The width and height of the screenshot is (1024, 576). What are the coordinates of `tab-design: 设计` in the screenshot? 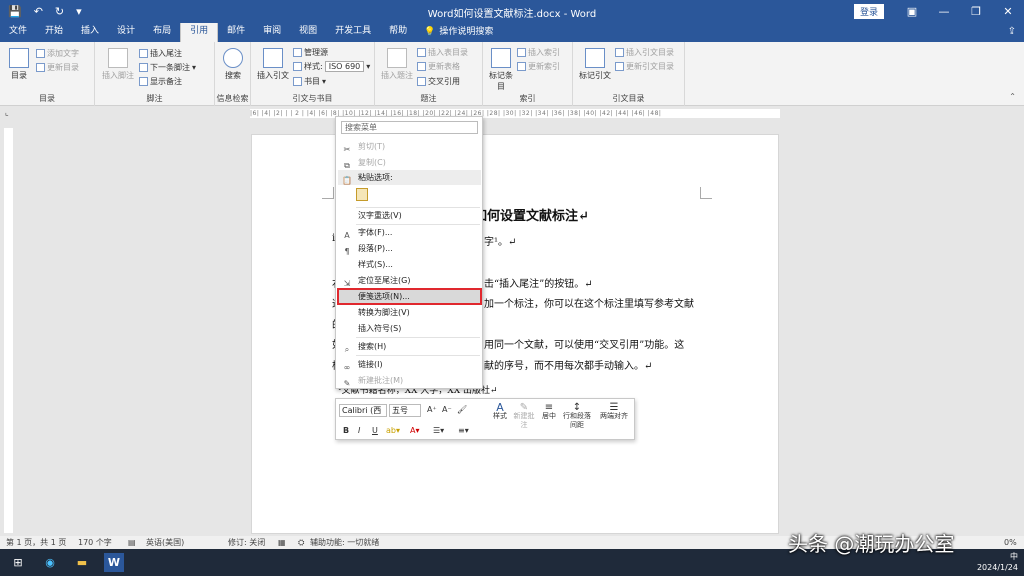 It's located at (126, 32).